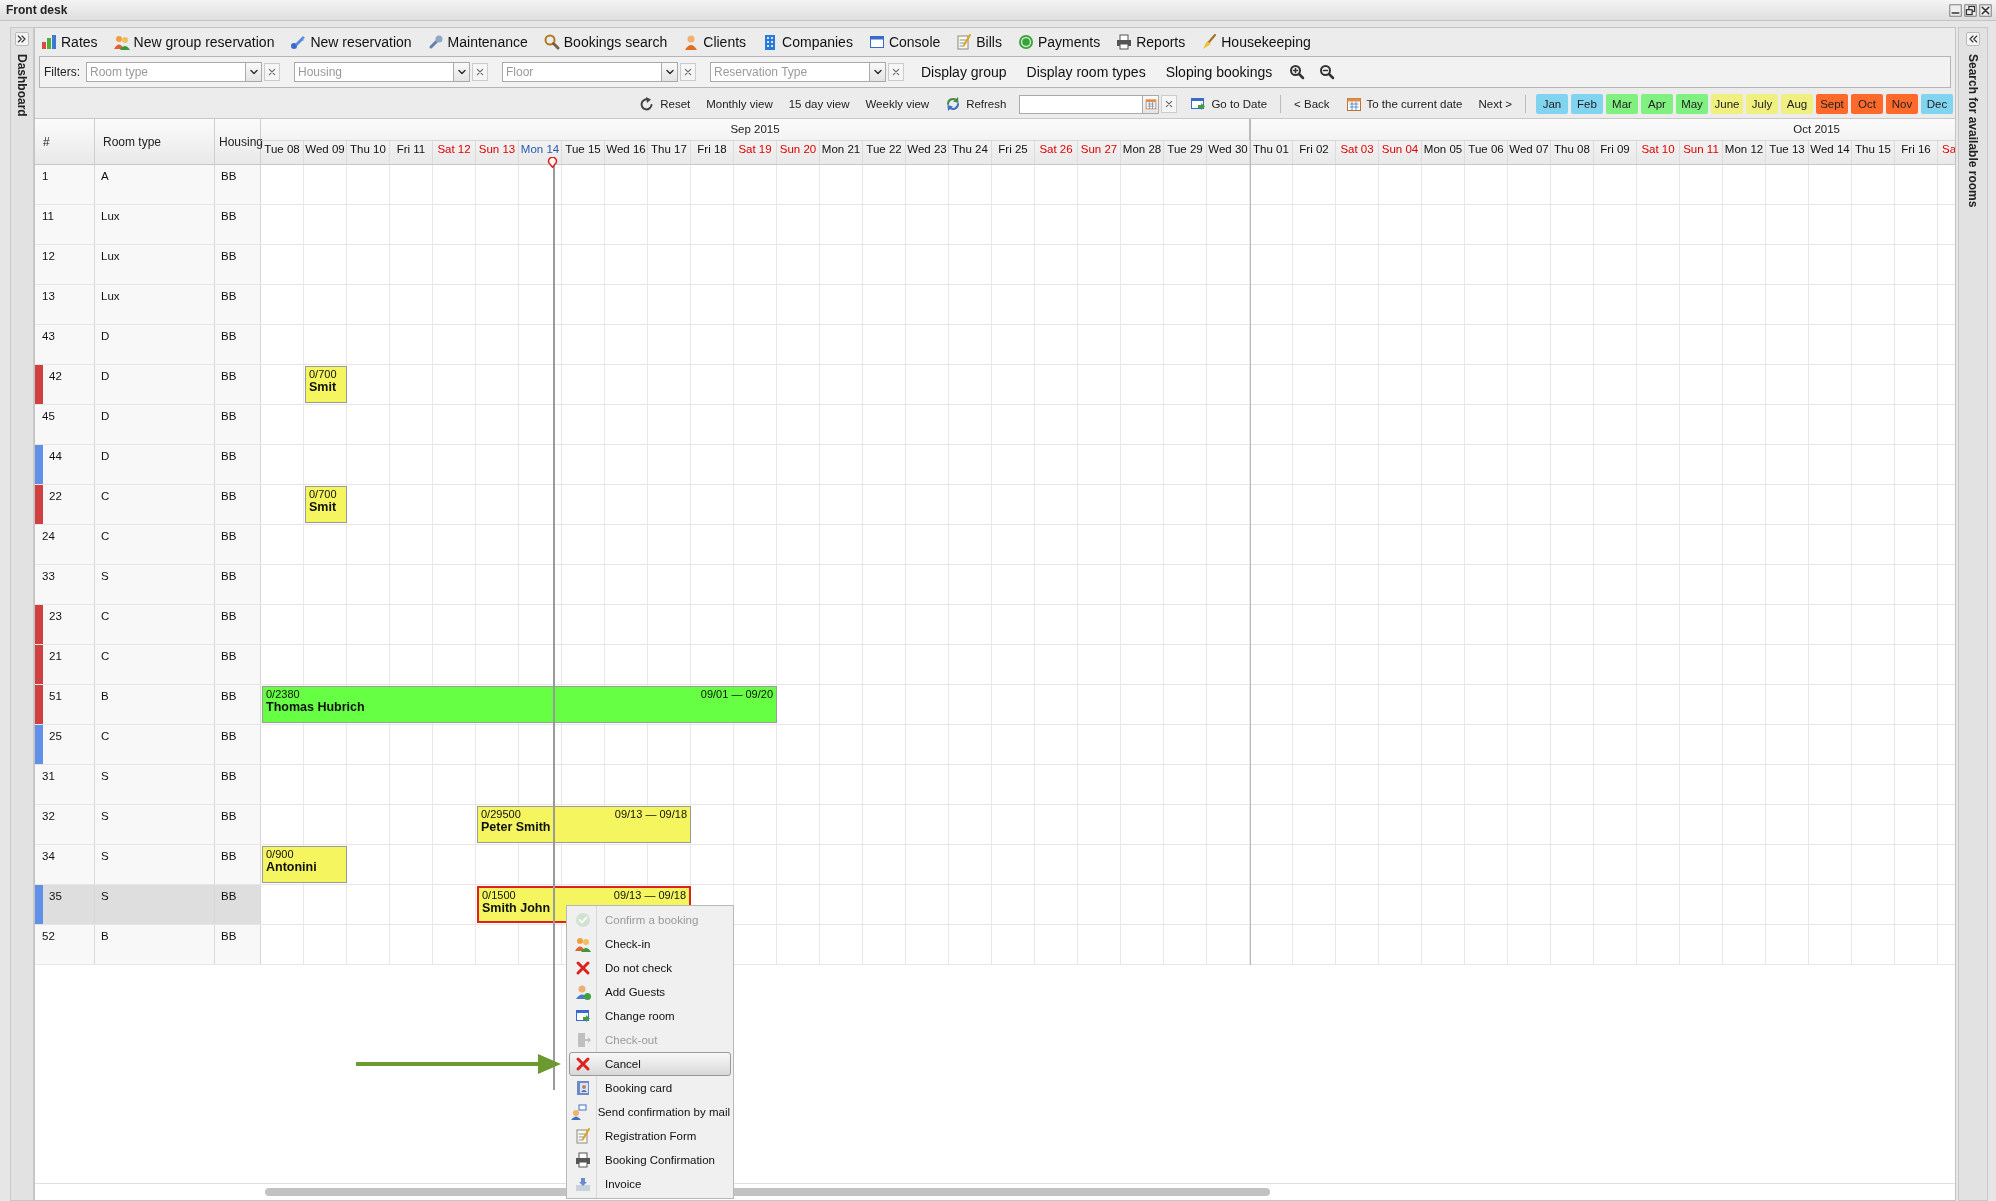  Describe the element at coordinates (65, 864) in the screenshot. I see `room-cell: 34` at that location.